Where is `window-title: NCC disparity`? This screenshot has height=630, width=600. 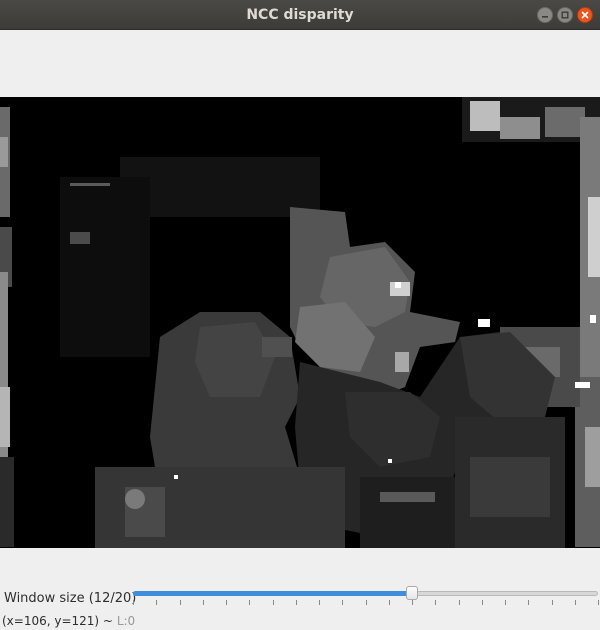 window-title: NCC disparity is located at coordinates (300, 15).